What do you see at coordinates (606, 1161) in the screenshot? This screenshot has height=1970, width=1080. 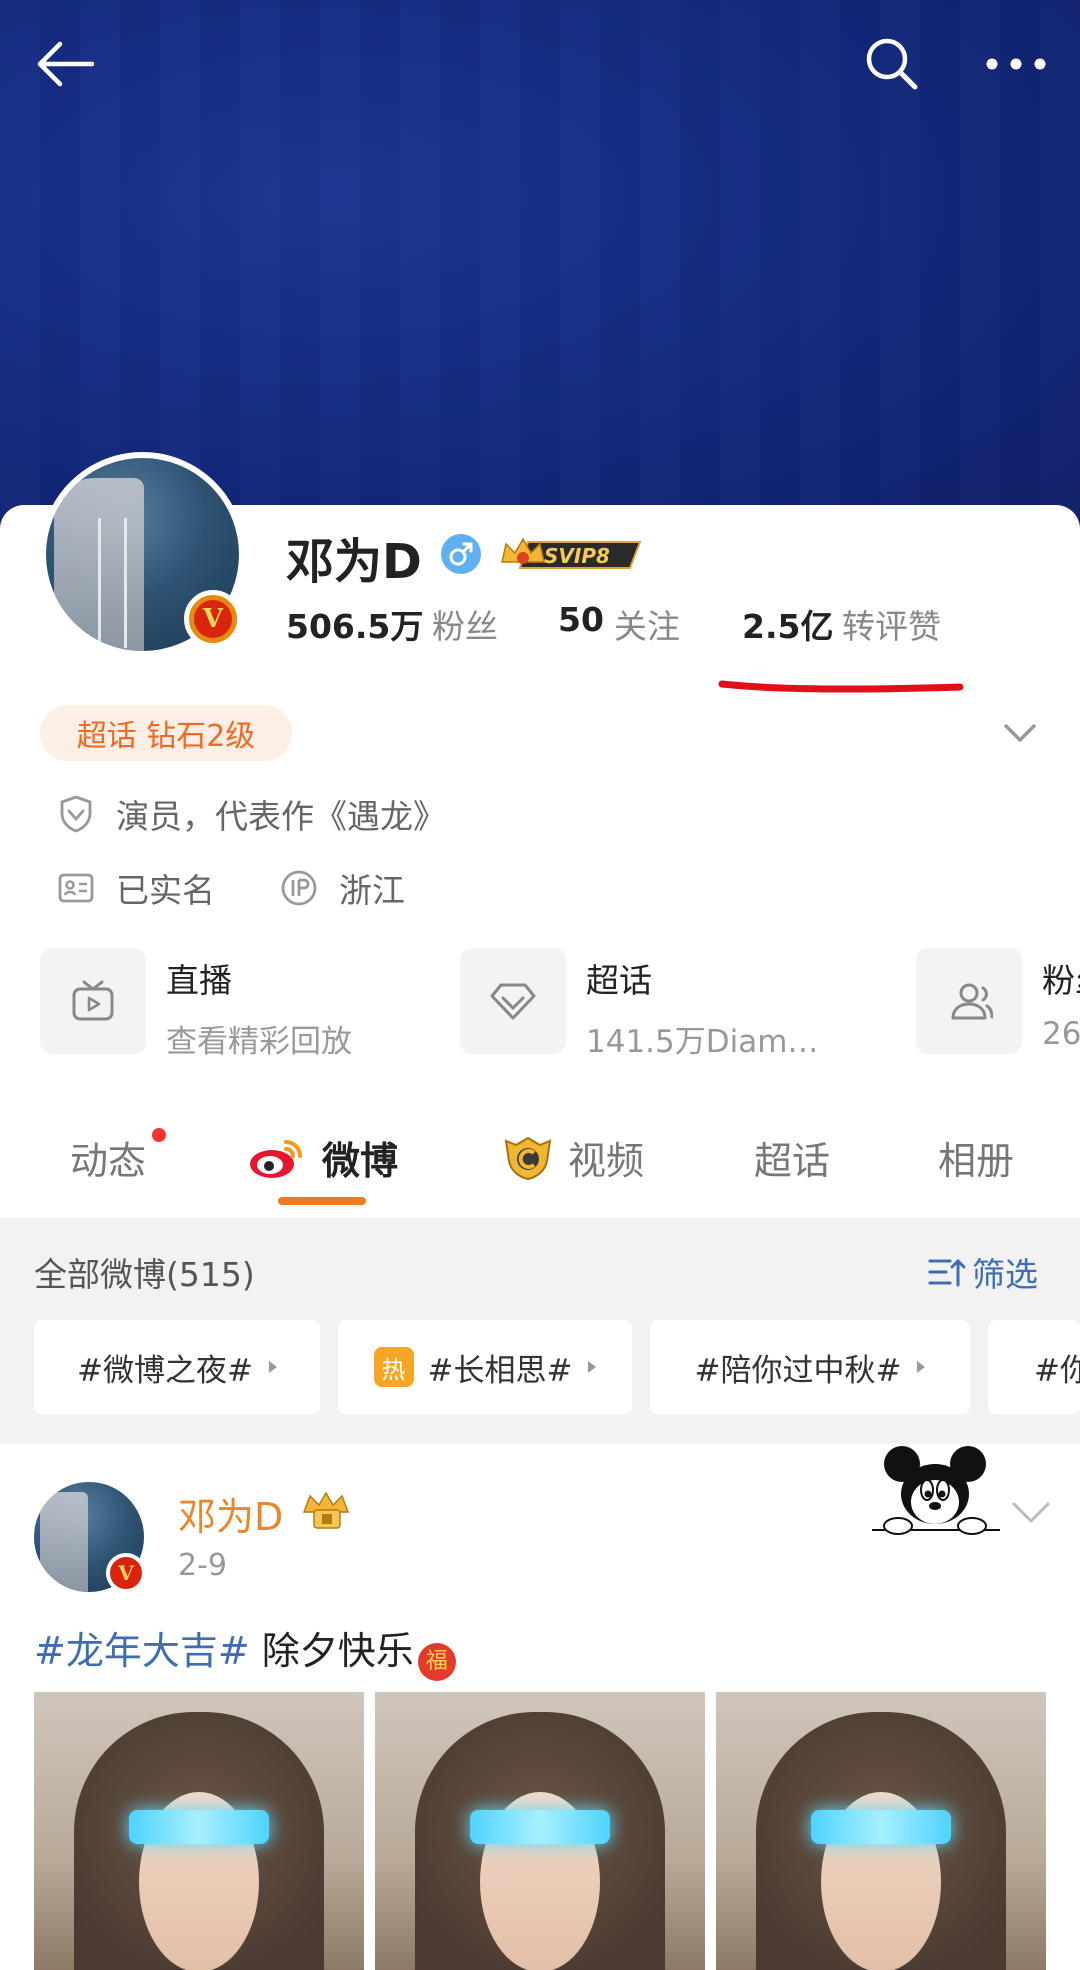 I see `tab-videos-label: 视频` at bounding box center [606, 1161].